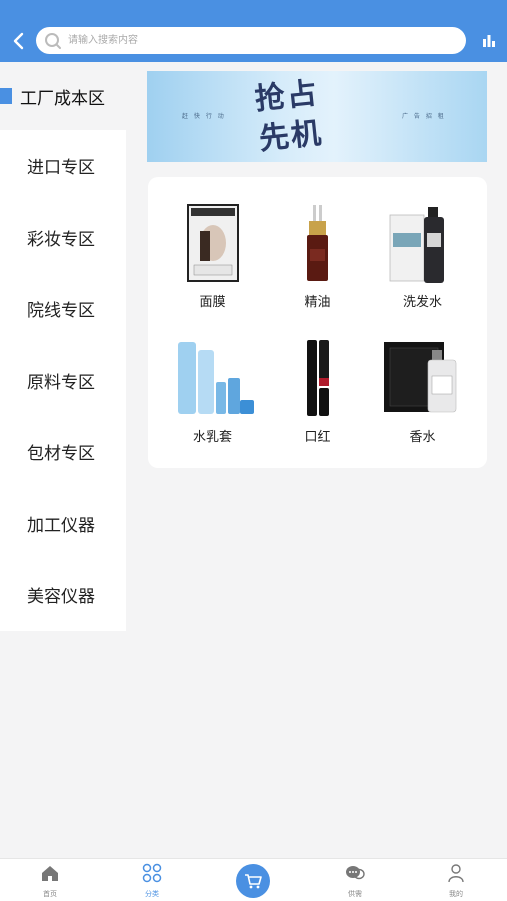 The width and height of the screenshot is (507, 901). I want to click on product-label: 口红, so click(317, 437).